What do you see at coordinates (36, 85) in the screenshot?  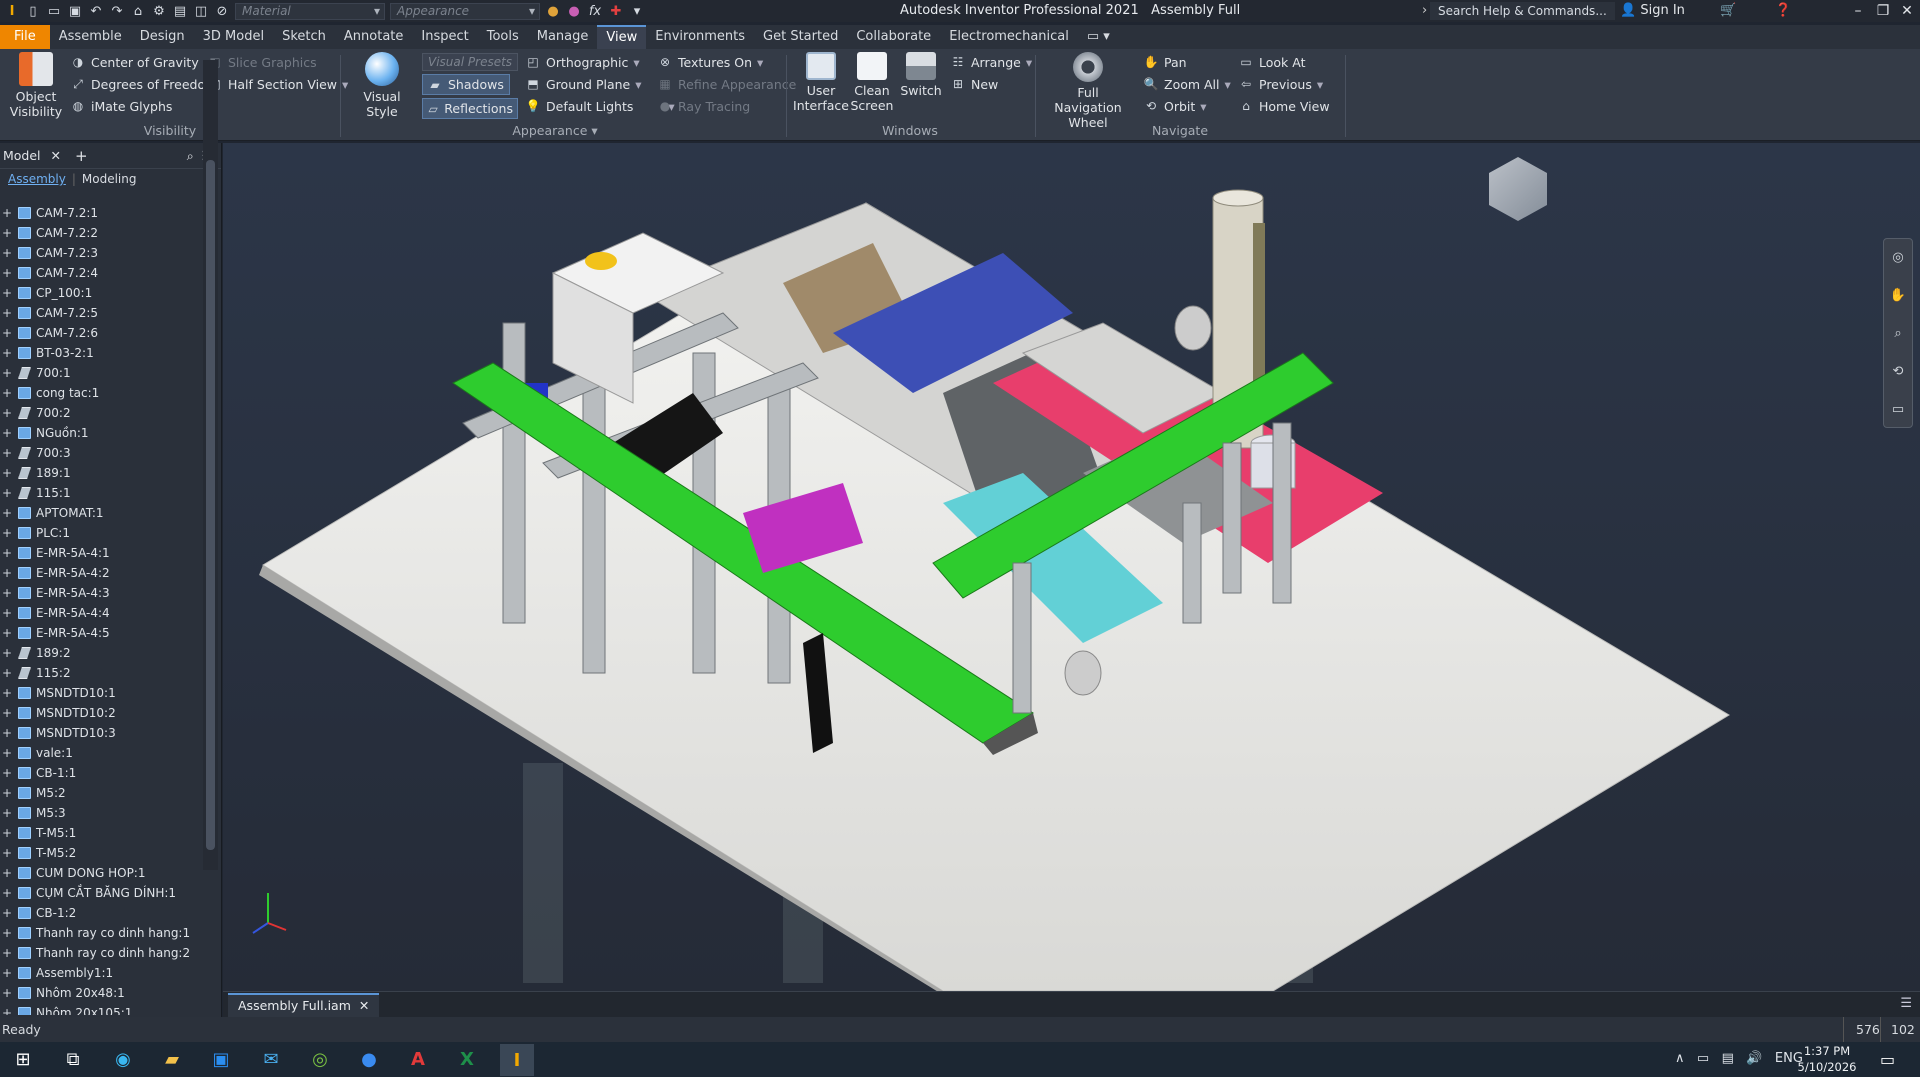 I see `object-visibility-button: Object Visibility` at bounding box center [36, 85].